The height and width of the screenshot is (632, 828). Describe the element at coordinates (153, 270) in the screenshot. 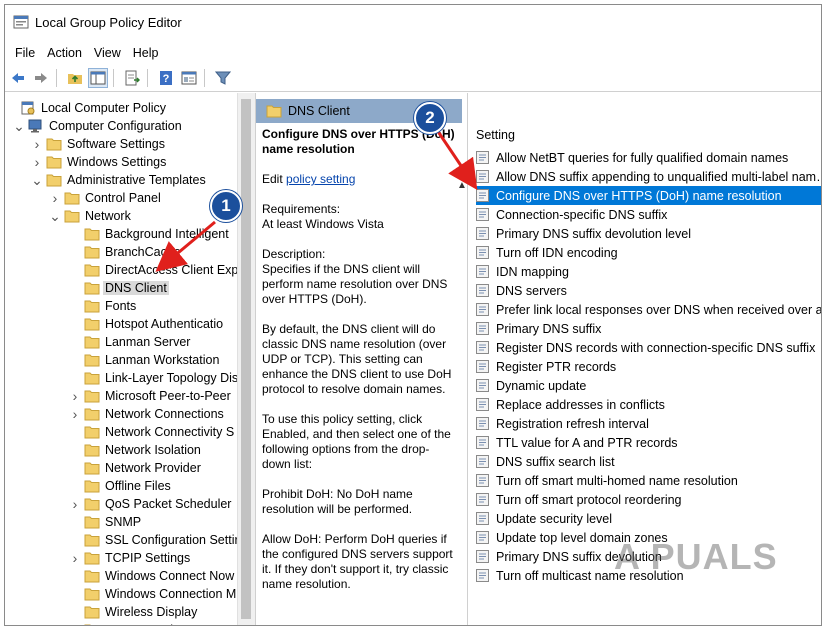

I see `tree-item: DirectAccess Client Exp` at that location.